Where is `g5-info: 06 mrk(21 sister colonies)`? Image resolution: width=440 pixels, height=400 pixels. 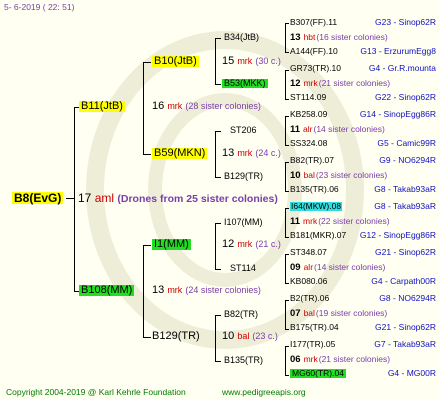 g5-info: 06 mrk(21 sister colonies) is located at coordinates (340, 359).